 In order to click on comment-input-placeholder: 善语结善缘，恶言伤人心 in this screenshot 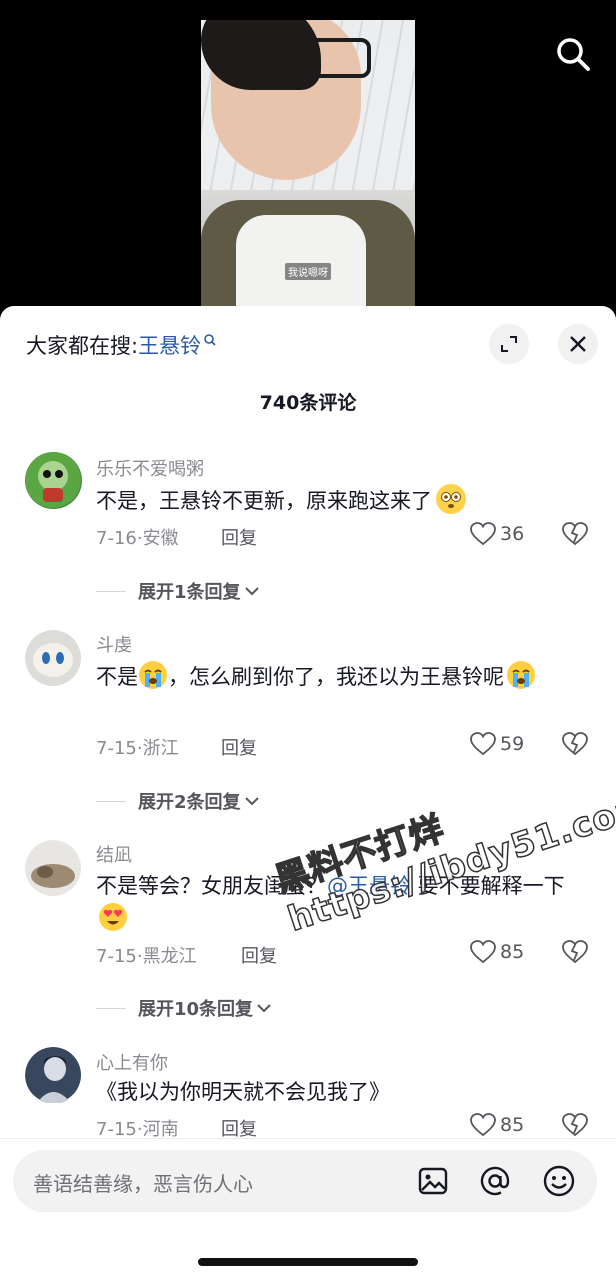, I will do `click(143, 1182)`.